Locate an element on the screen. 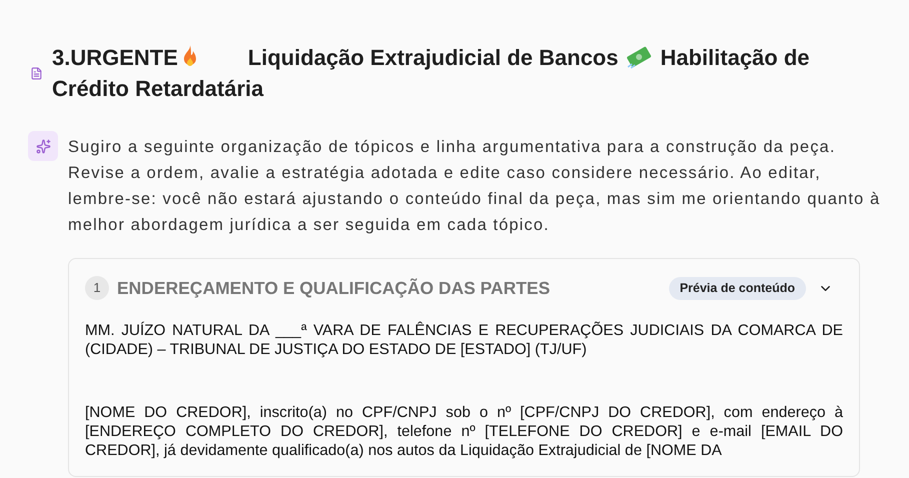 The width and height of the screenshot is (909, 478). topic-number: 1 is located at coordinates (97, 288).